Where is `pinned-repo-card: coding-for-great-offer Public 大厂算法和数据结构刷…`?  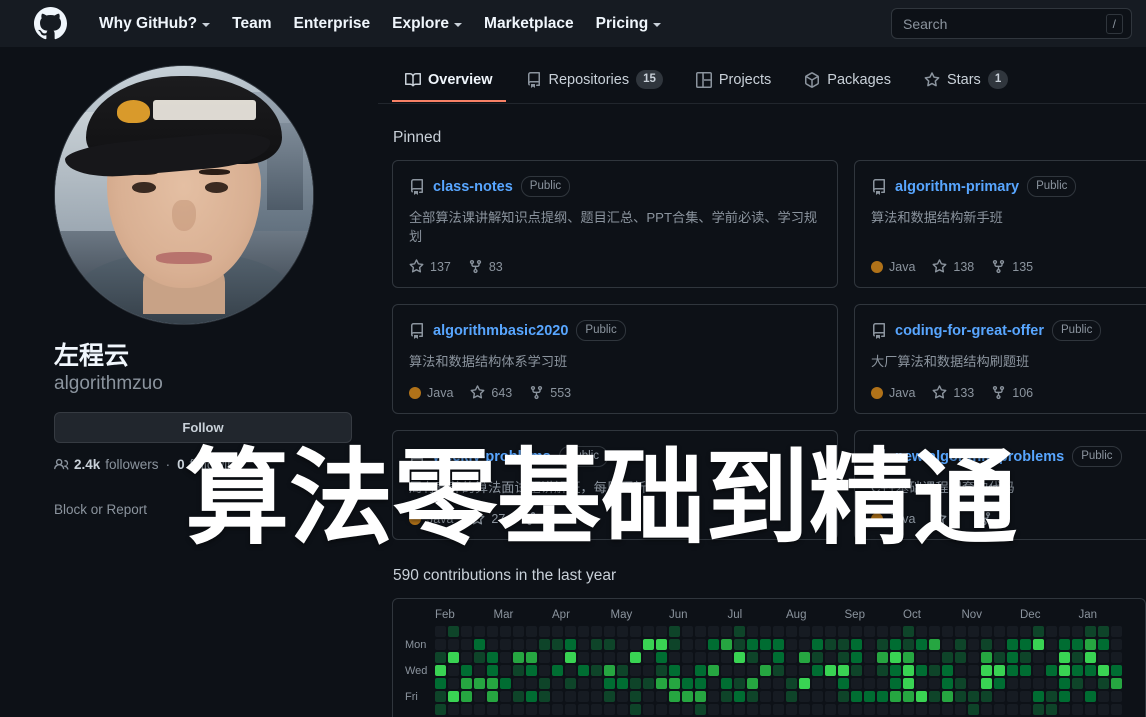
pinned-repo-card: coding-for-great-offer Public 大厂算法和数据结构刷… is located at coordinates (1000, 359).